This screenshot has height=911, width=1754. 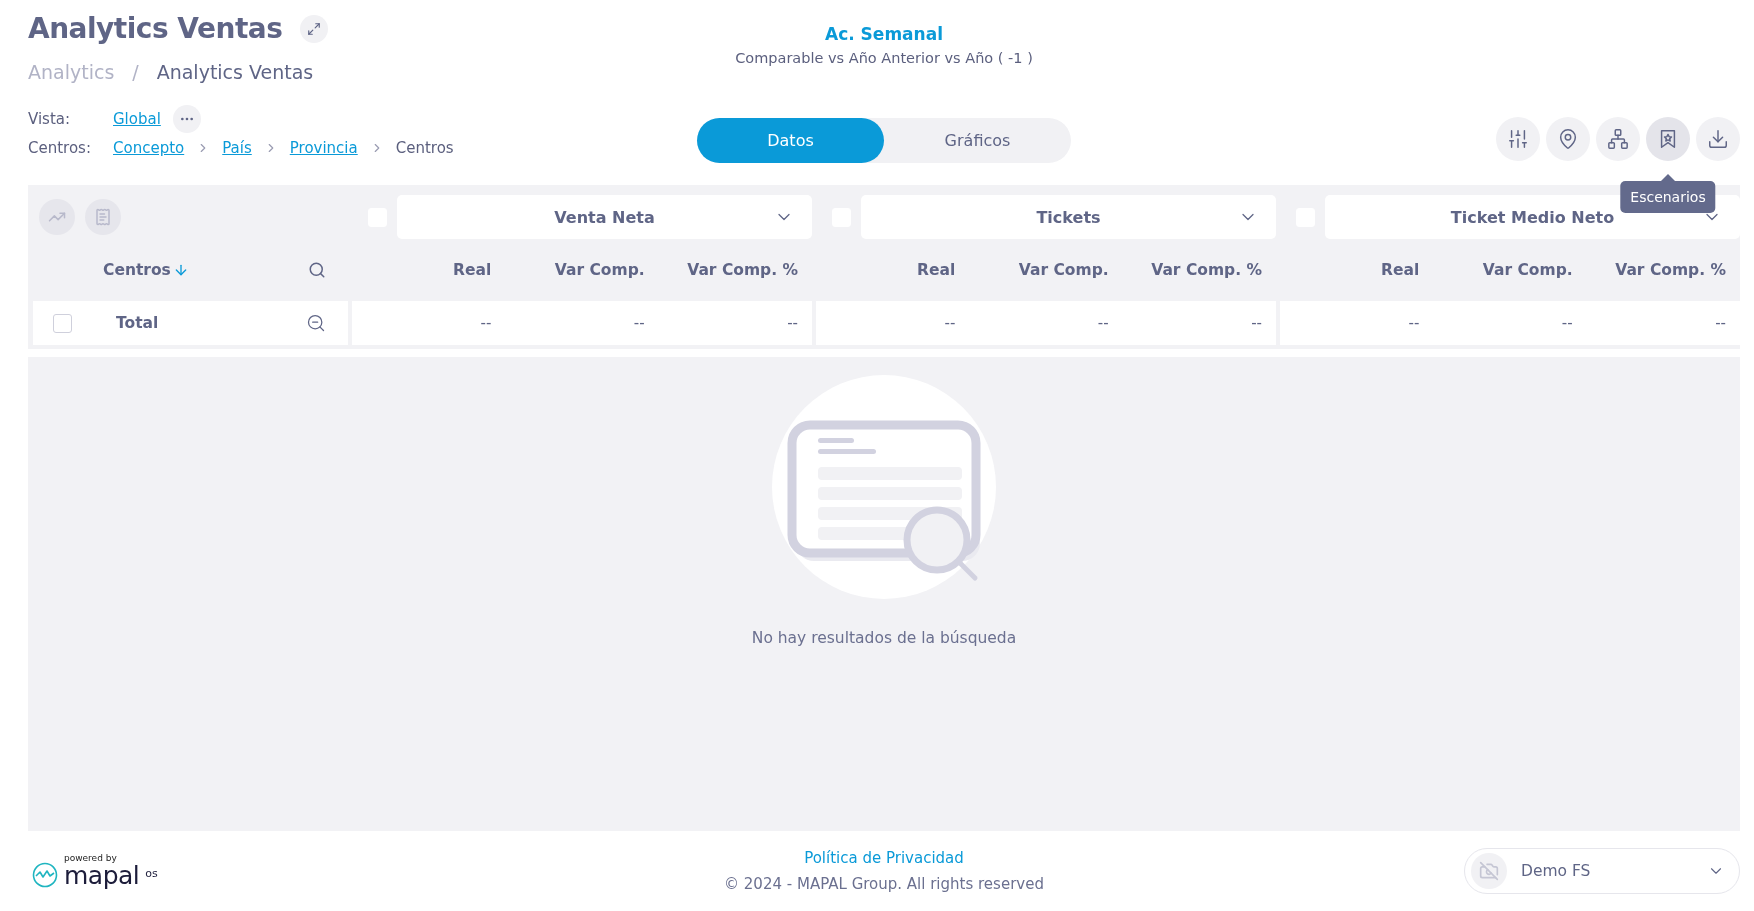 I want to click on centros-label: Centros:, so click(x=60, y=148).